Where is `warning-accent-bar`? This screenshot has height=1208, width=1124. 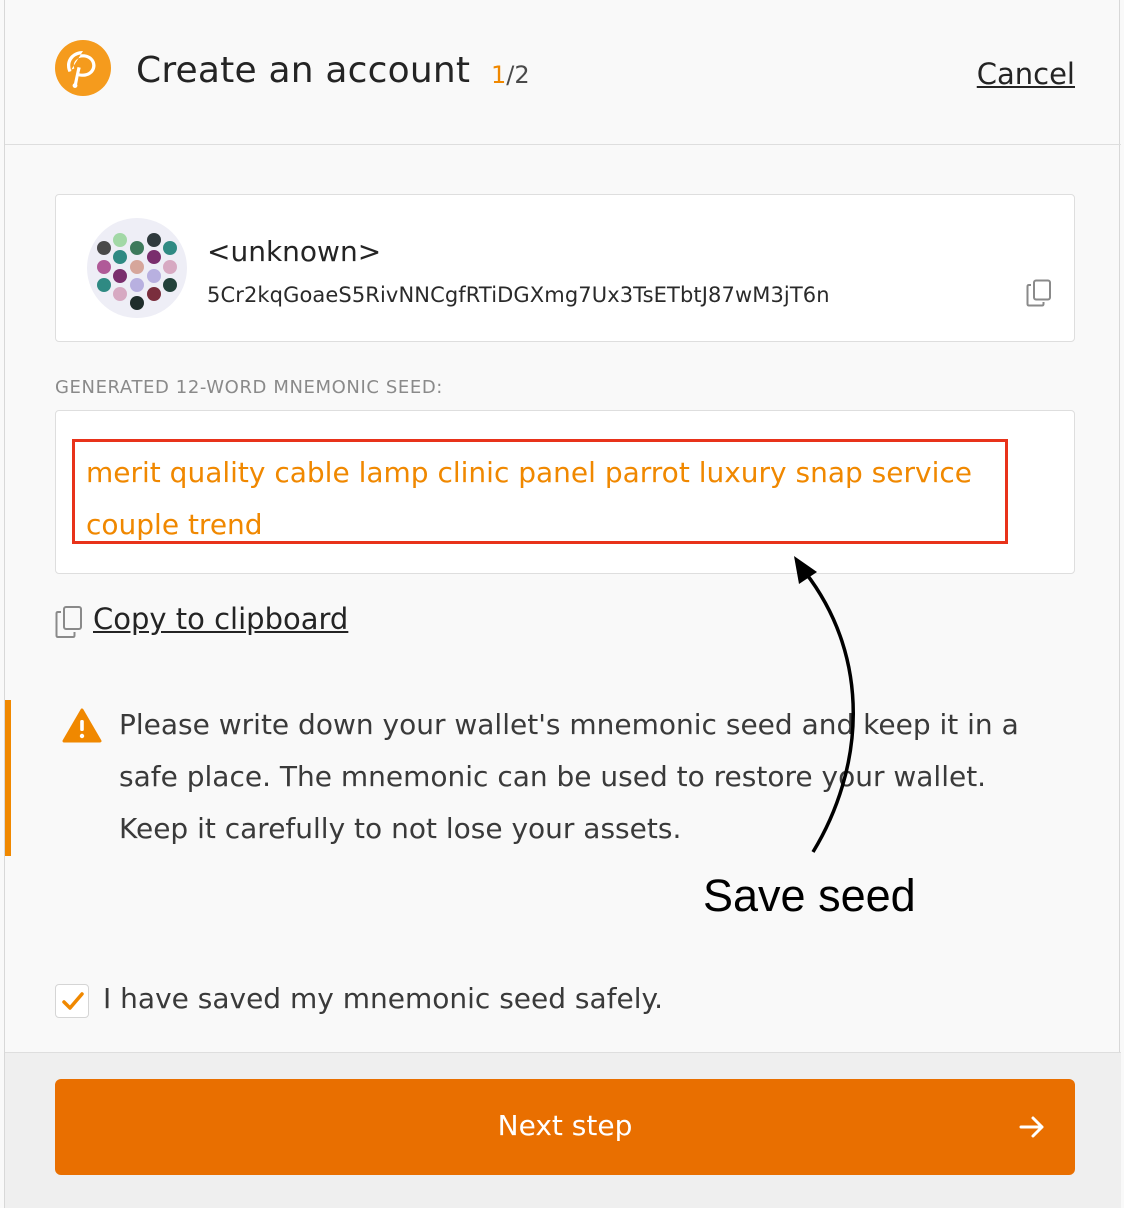
warning-accent-bar is located at coordinates (8, 778).